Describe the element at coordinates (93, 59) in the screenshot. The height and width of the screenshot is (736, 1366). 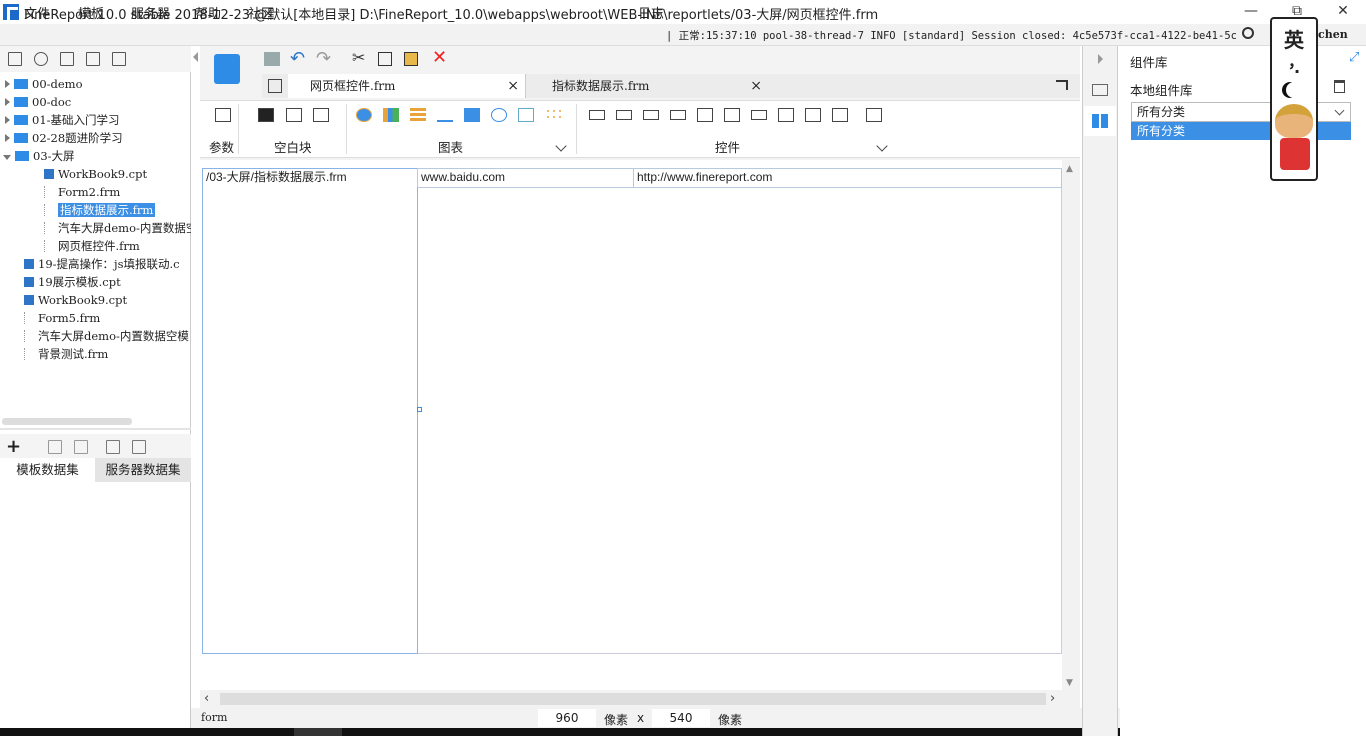
I see `settings-icon` at that location.